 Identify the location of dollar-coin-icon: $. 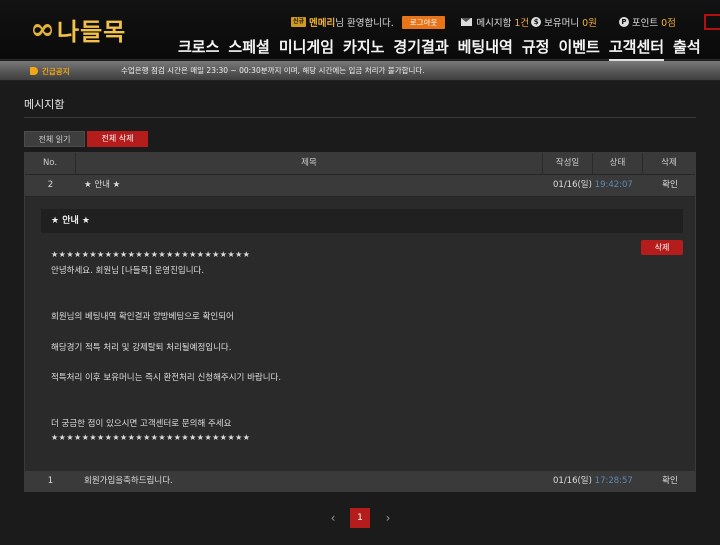
(536, 22).